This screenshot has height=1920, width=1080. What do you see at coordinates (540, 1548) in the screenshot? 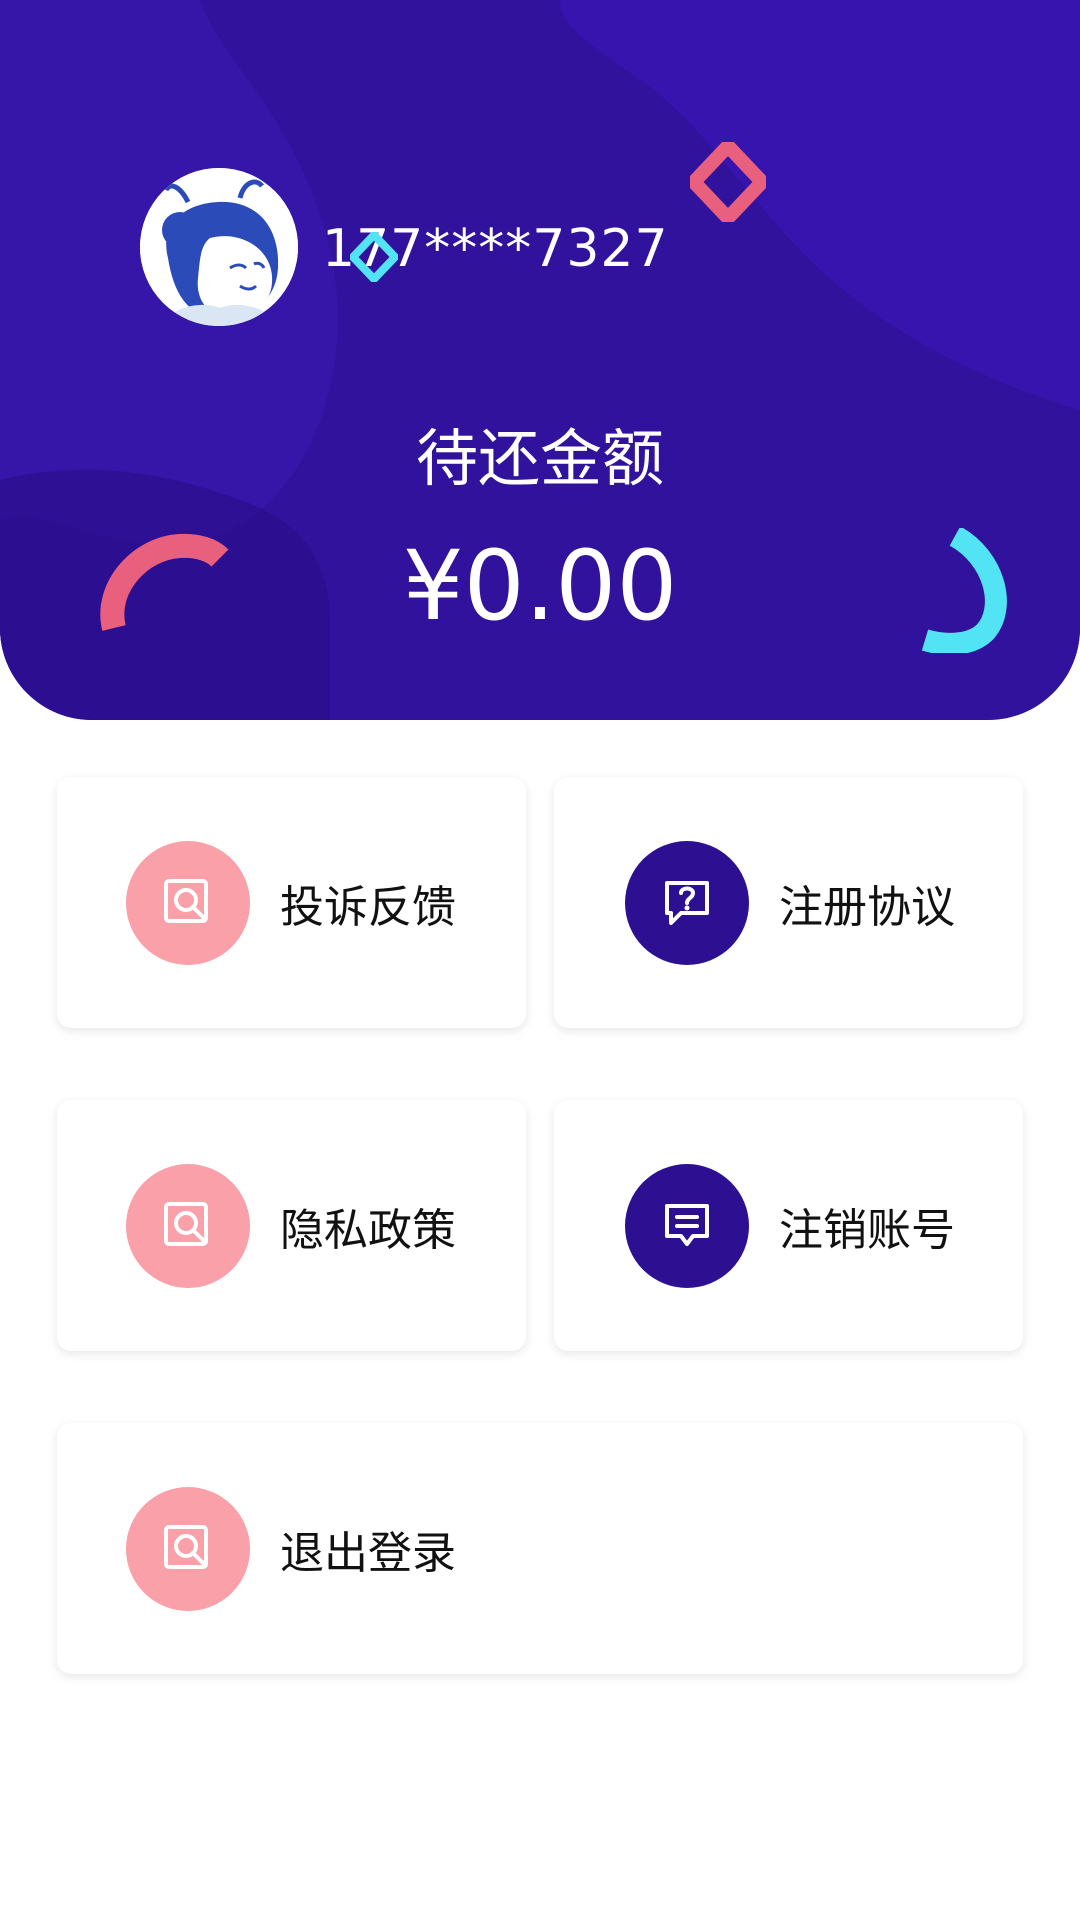
I see `menu-item-logout: 退出登录` at bounding box center [540, 1548].